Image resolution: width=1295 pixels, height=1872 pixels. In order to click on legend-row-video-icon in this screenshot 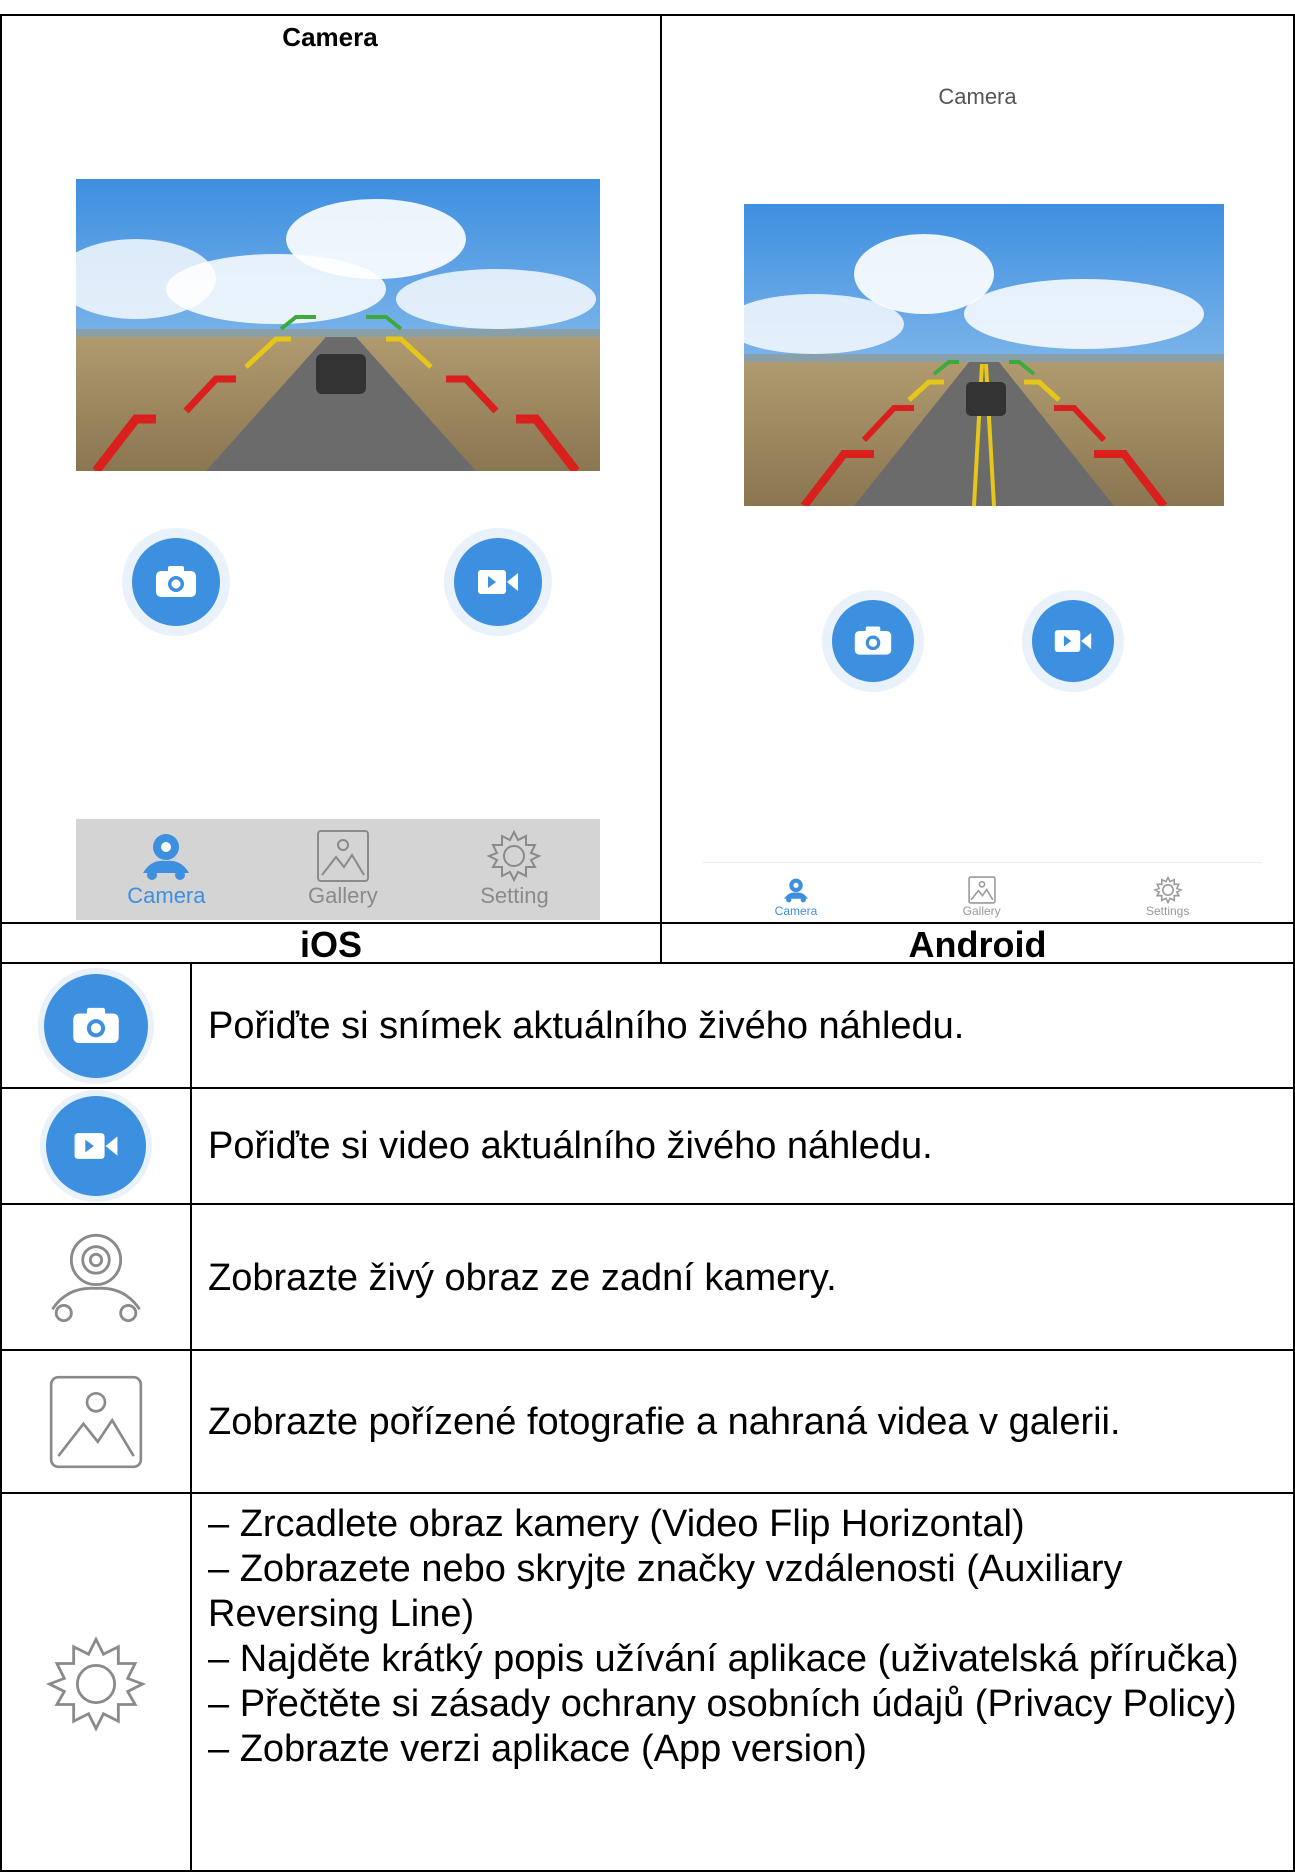, I will do `click(96, 1146)`.